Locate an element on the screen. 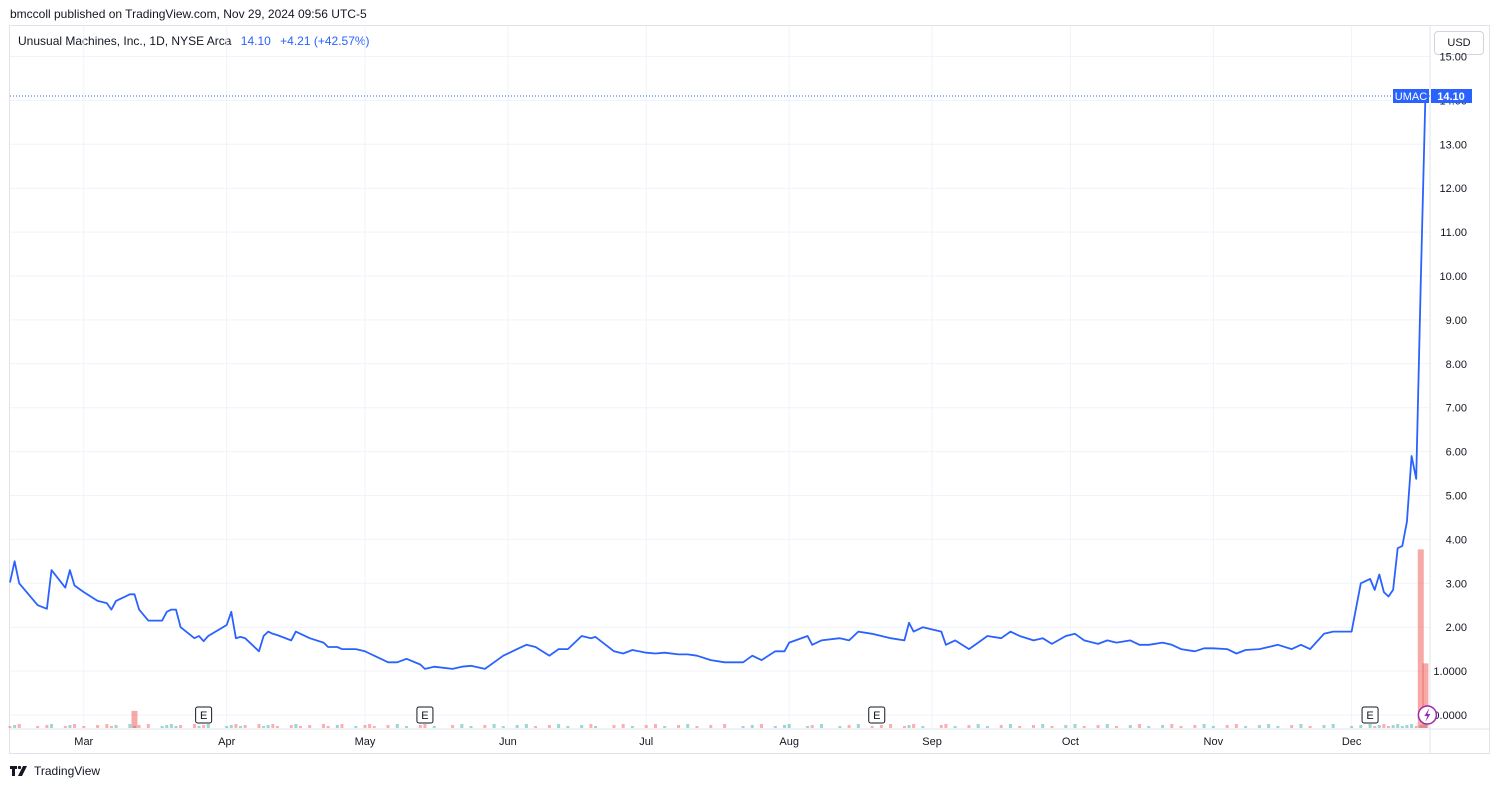  x-tick-label: Nov is located at coordinates (1214, 742).